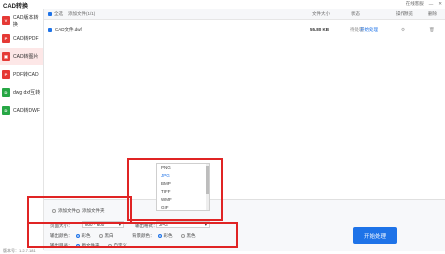  What do you see at coordinates (26, 111) in the screenshot?
I see `sidebar-item-label: CAD转DWF` at bounding box center [26, 111].